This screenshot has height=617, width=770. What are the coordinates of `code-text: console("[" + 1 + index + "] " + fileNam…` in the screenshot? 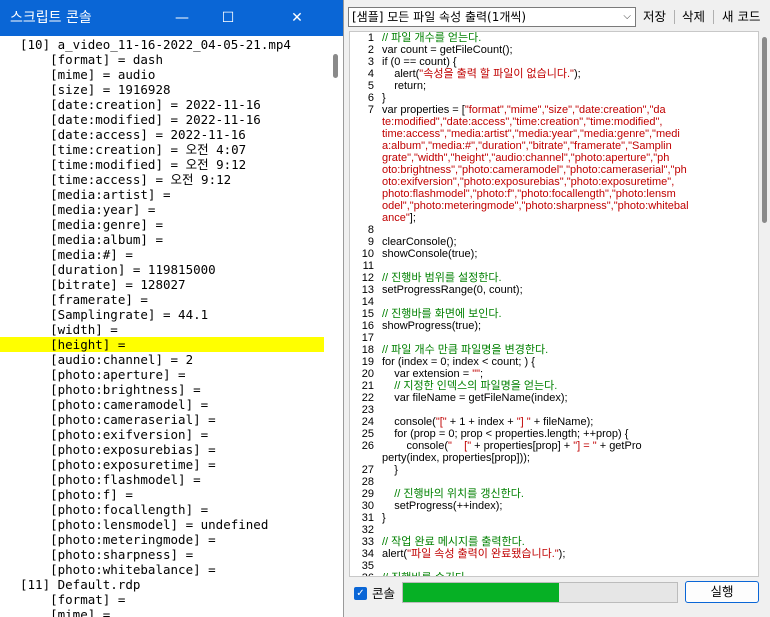 It's located at (487, 422).